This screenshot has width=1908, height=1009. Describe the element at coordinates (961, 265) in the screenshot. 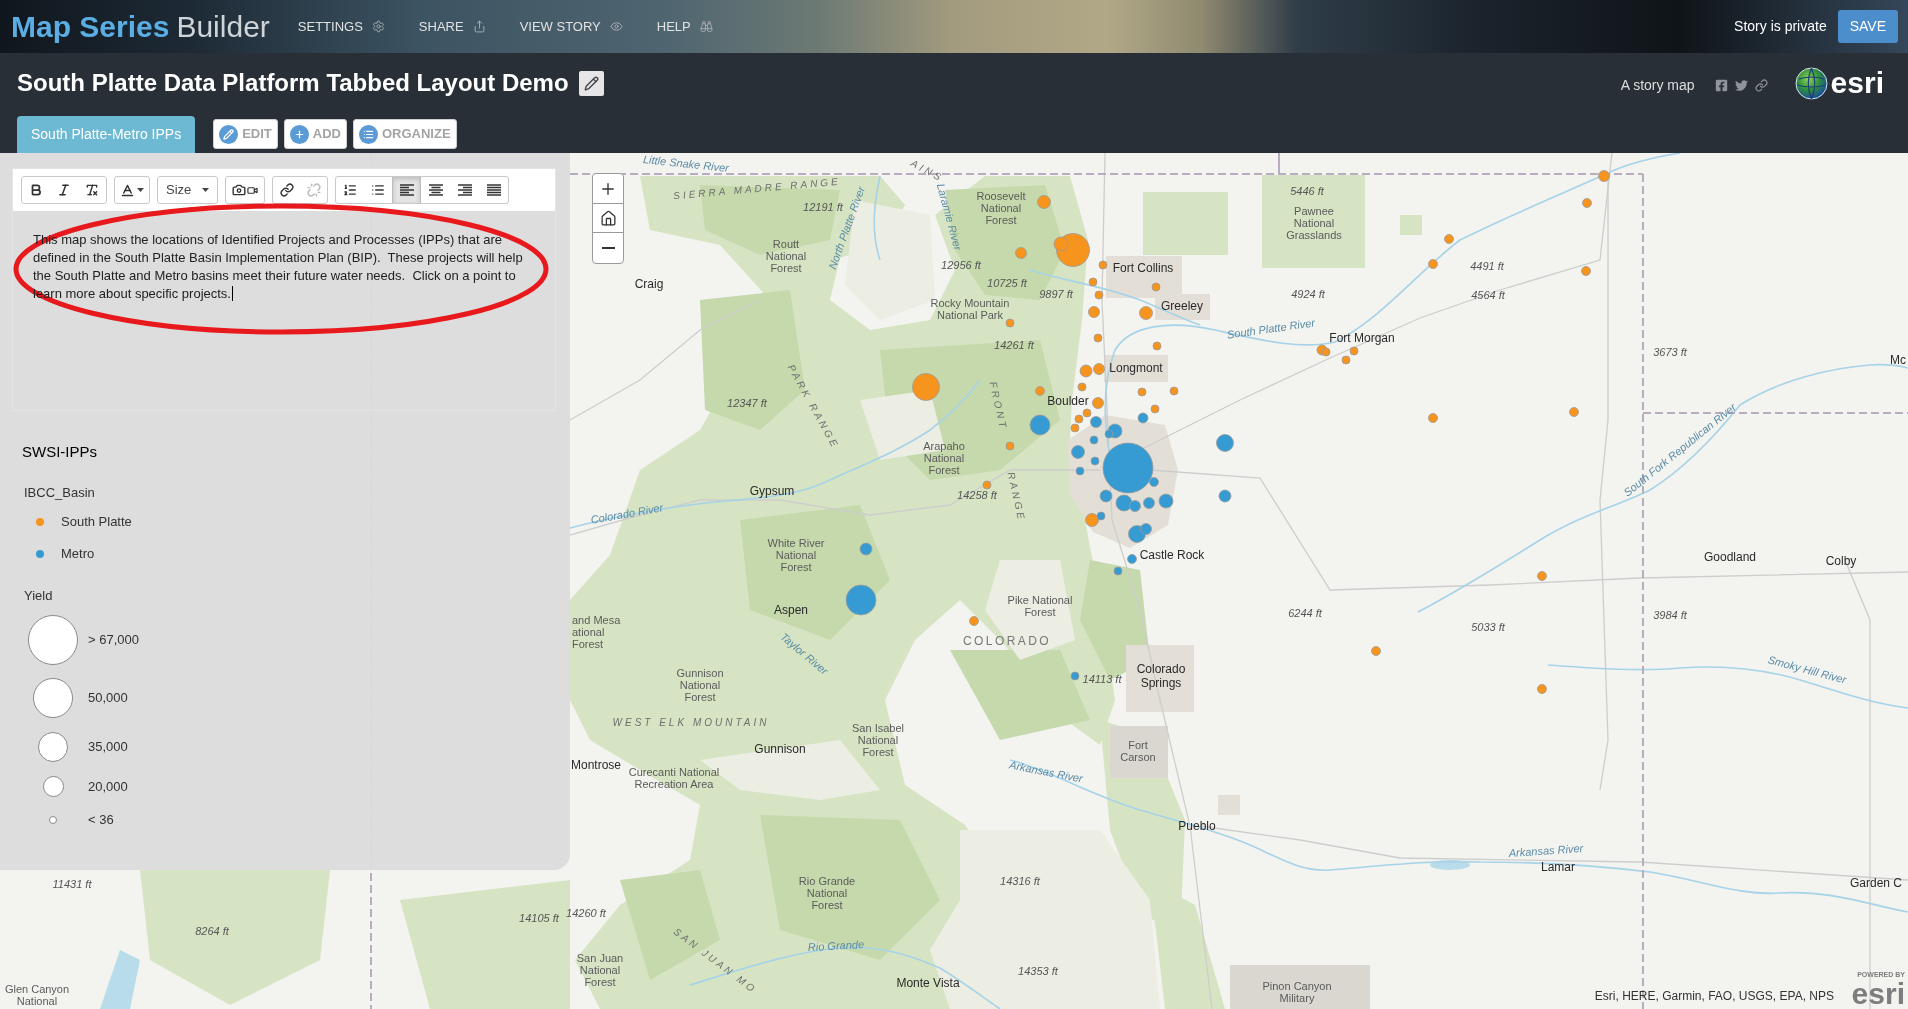

I see `elevation-label: 12956 ft` at that location.